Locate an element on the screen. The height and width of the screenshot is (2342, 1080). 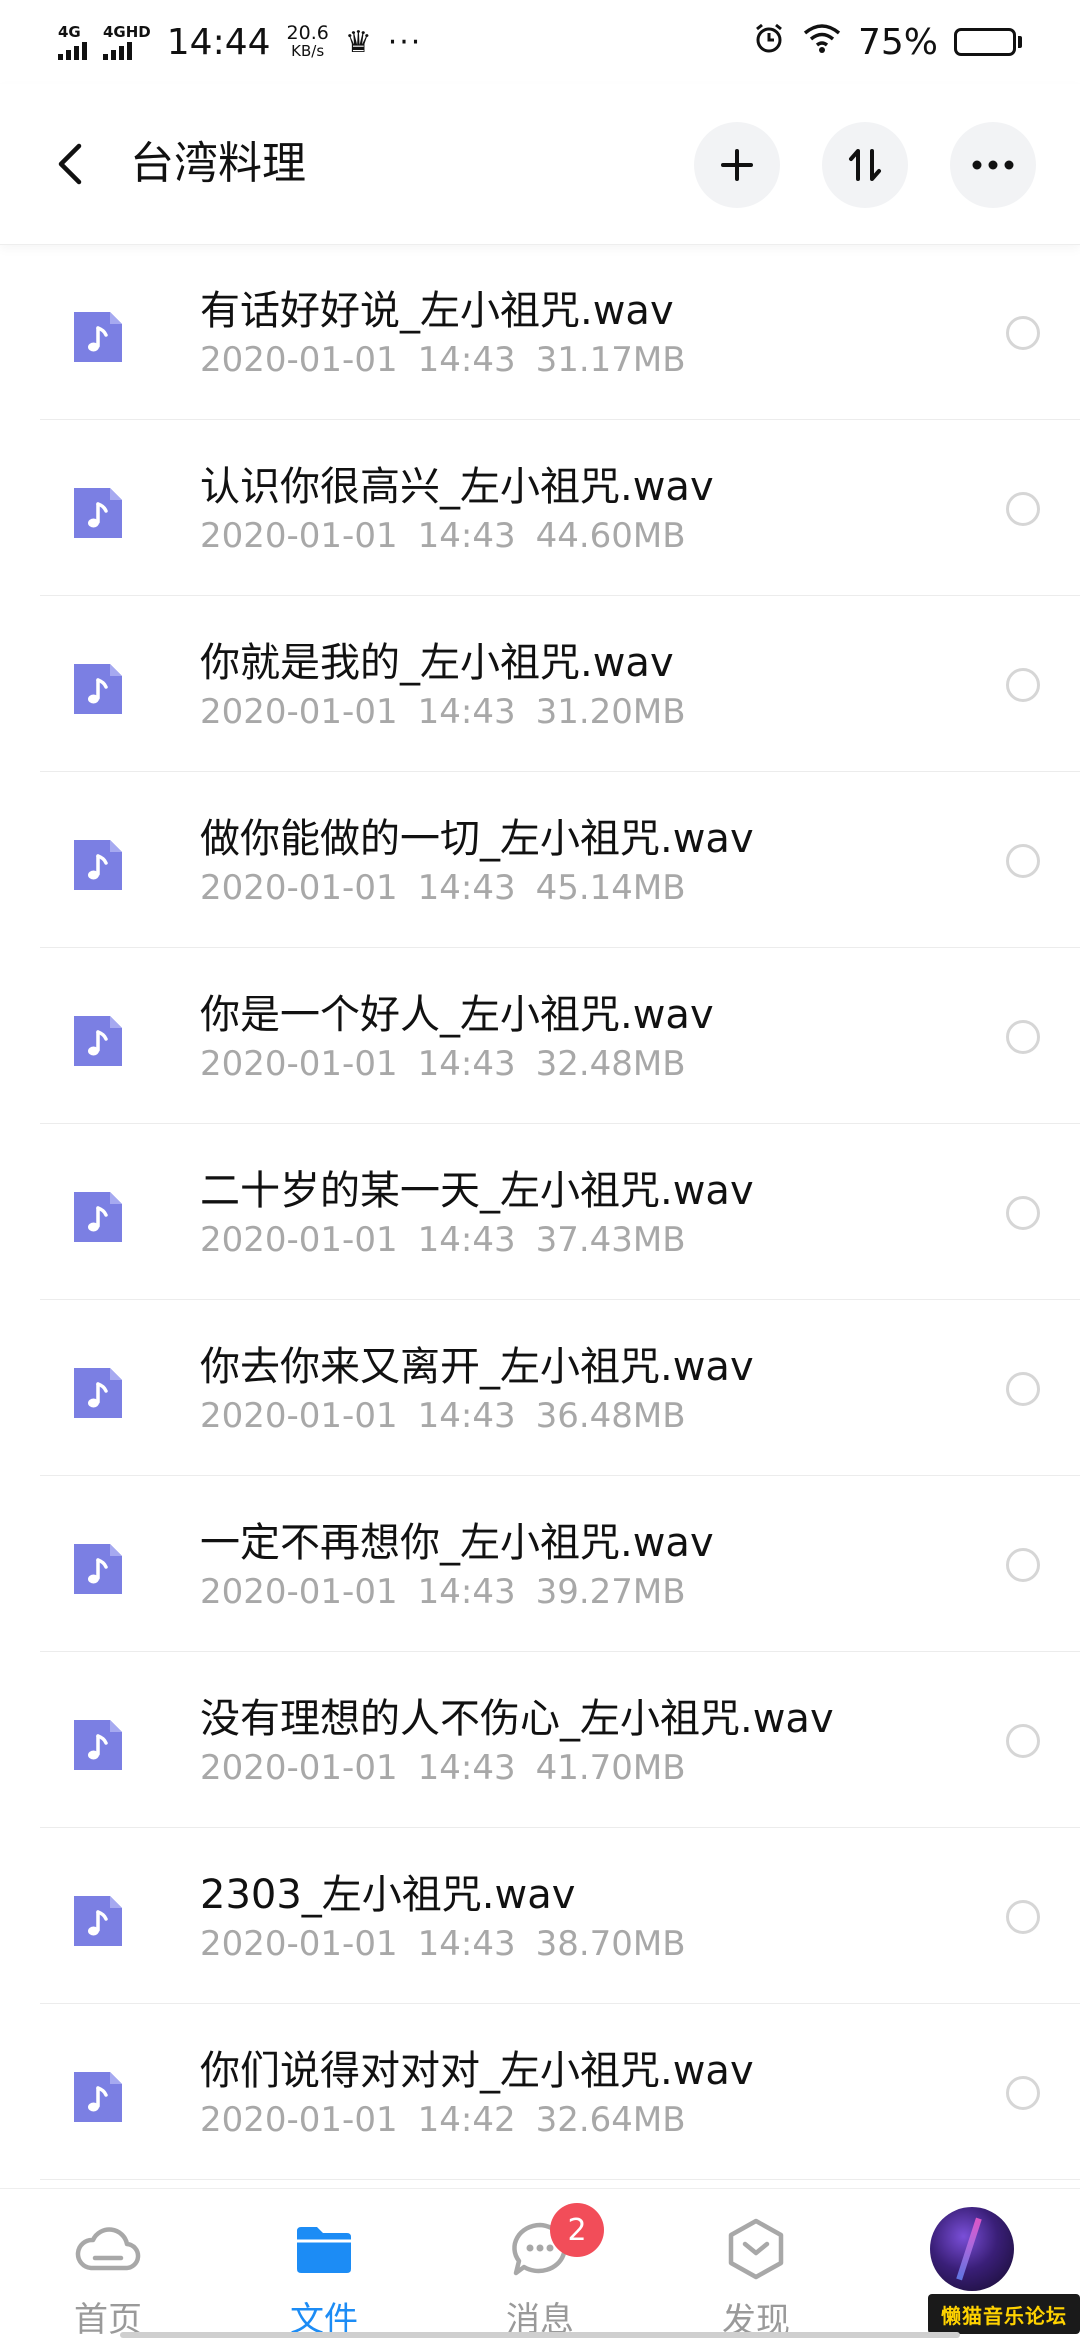
file-size: 39.27MB is located at coordinates (610, 1592).